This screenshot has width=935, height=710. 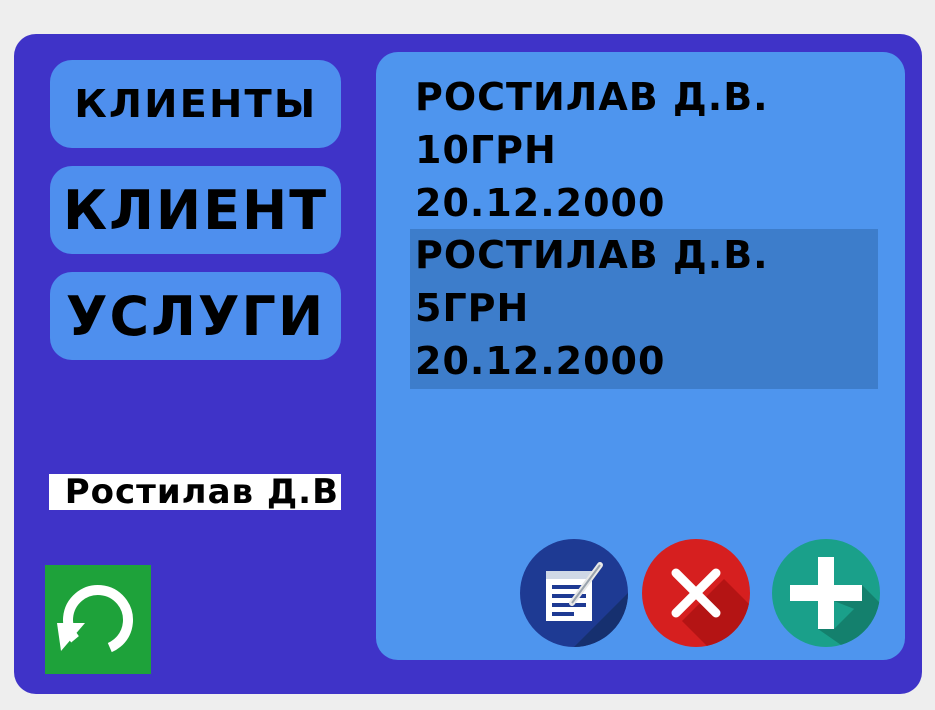 I want to click on delete-button, so click(x=696, y=593).